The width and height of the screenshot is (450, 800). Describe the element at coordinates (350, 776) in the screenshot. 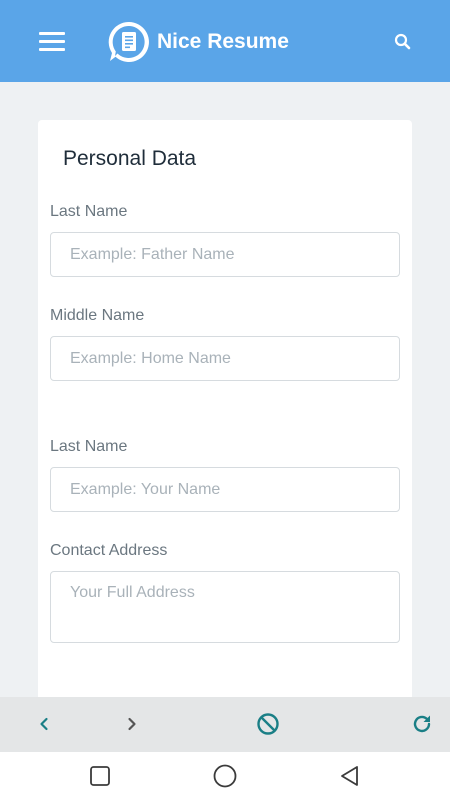

I see `back-icon` at that location.